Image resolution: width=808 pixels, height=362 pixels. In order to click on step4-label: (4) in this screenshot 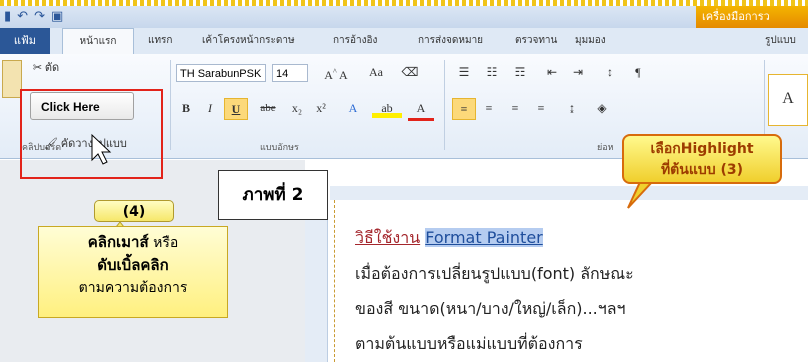, I will do `click(134, 211)`.